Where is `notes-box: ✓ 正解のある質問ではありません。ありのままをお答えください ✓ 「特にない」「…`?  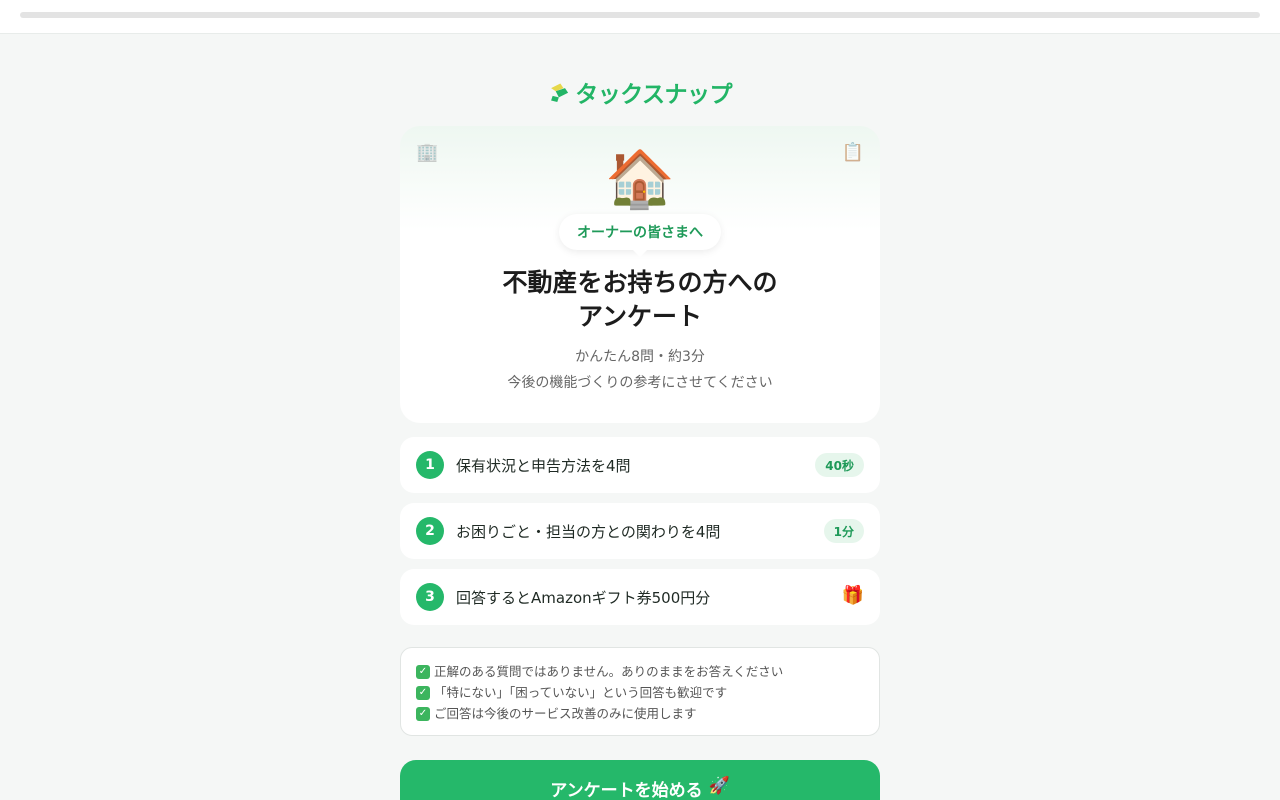
notes-box: ✓ 正解のある質問ではありません。ありのままをお答えください ✓ 「特にない」「… is located at coordinates (640, 691).